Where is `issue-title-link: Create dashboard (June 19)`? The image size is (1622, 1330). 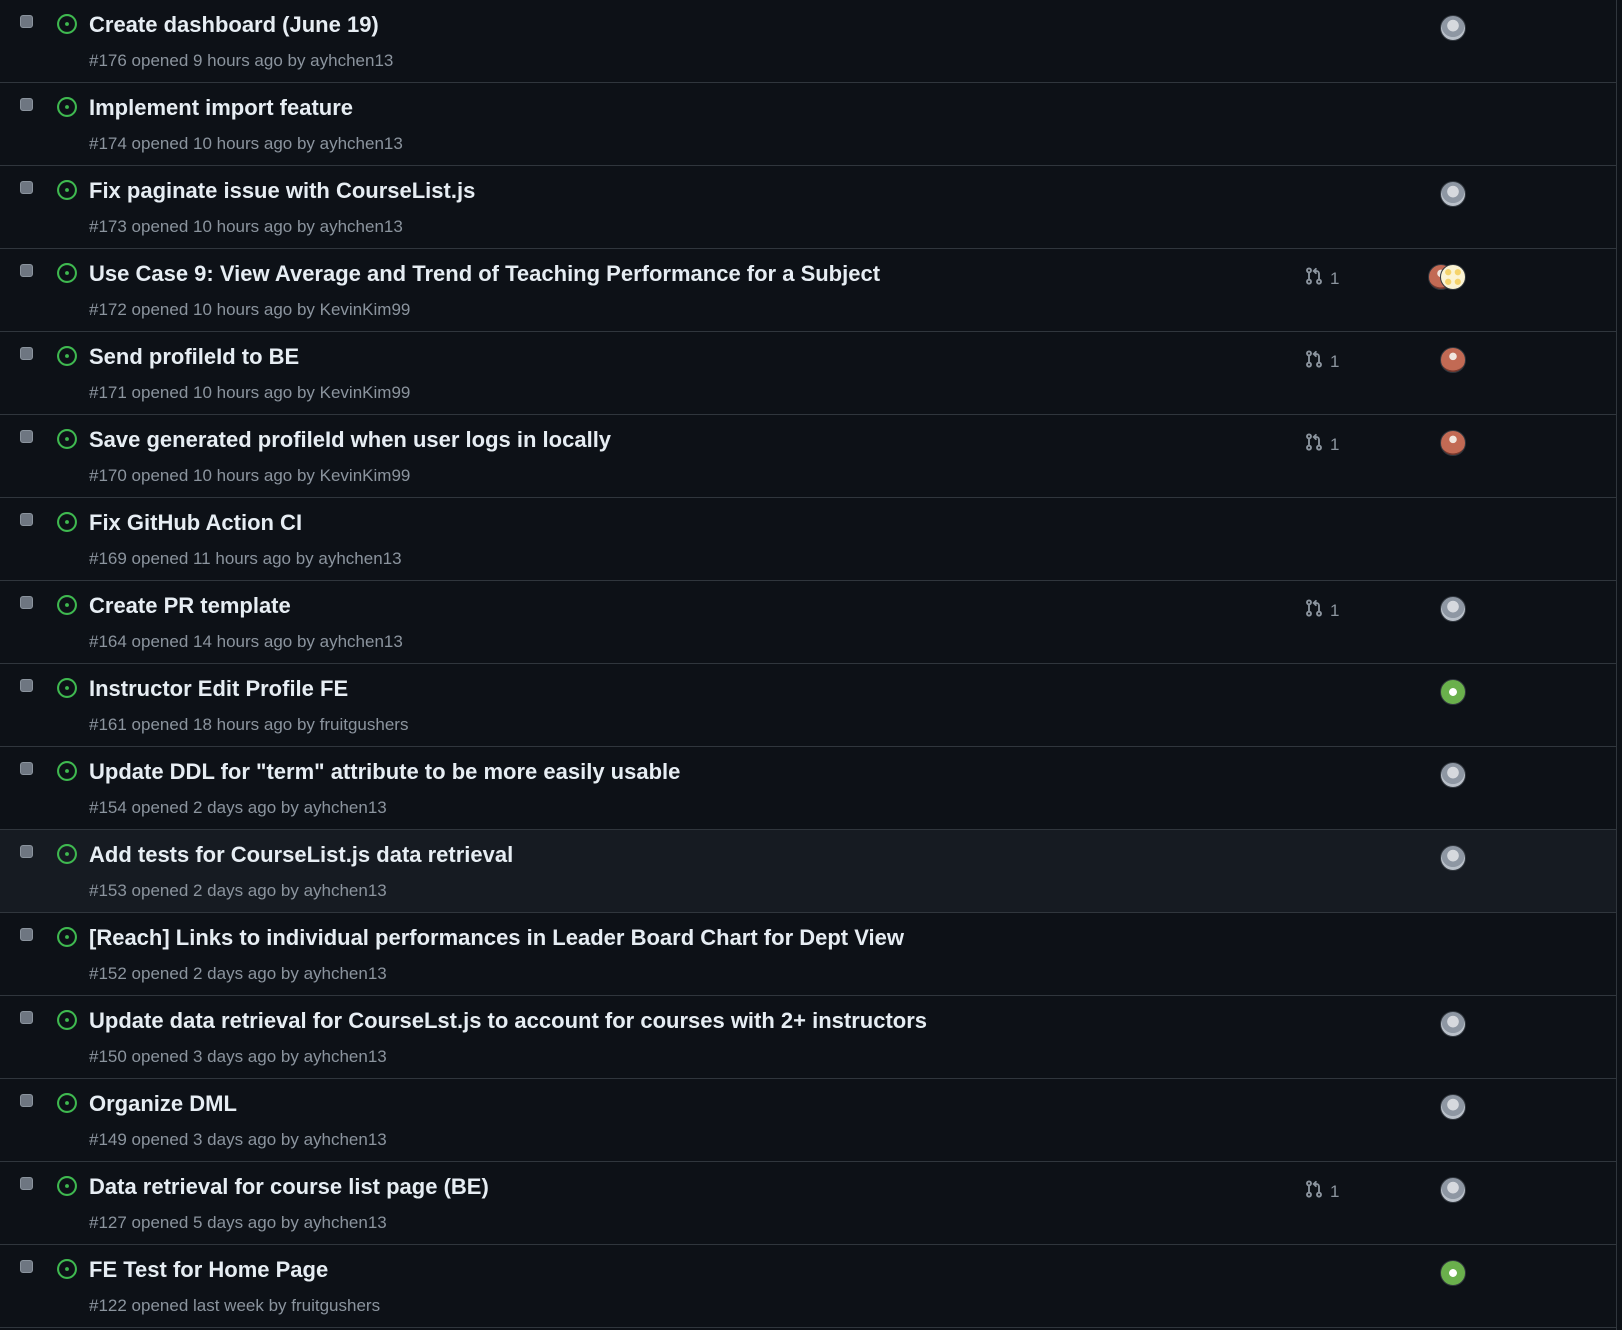 issue-title-link: Create dashboard (June 19) is located at coordinates (234, 25).